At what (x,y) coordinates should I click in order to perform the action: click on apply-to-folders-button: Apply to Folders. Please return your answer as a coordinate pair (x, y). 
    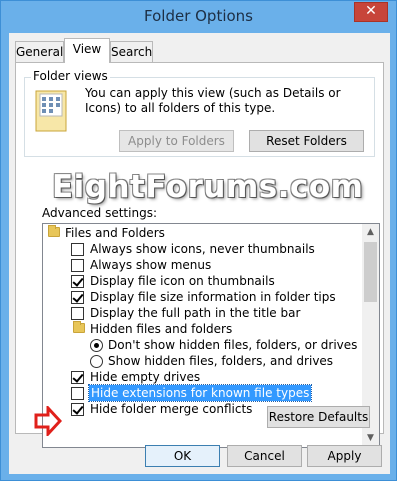
    Looking at the image, I should click on (176, 141).